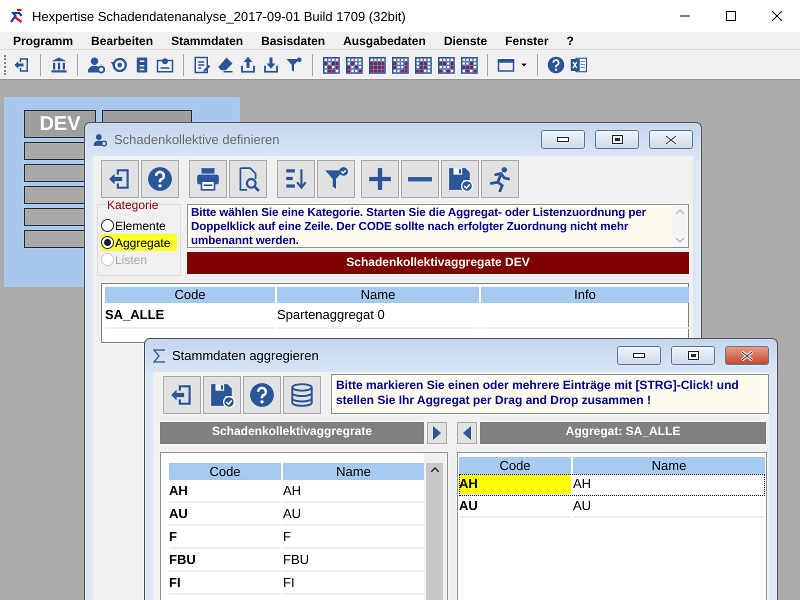  I want to click on table-cell: Spartenaggregat 0, so click(378, 316).